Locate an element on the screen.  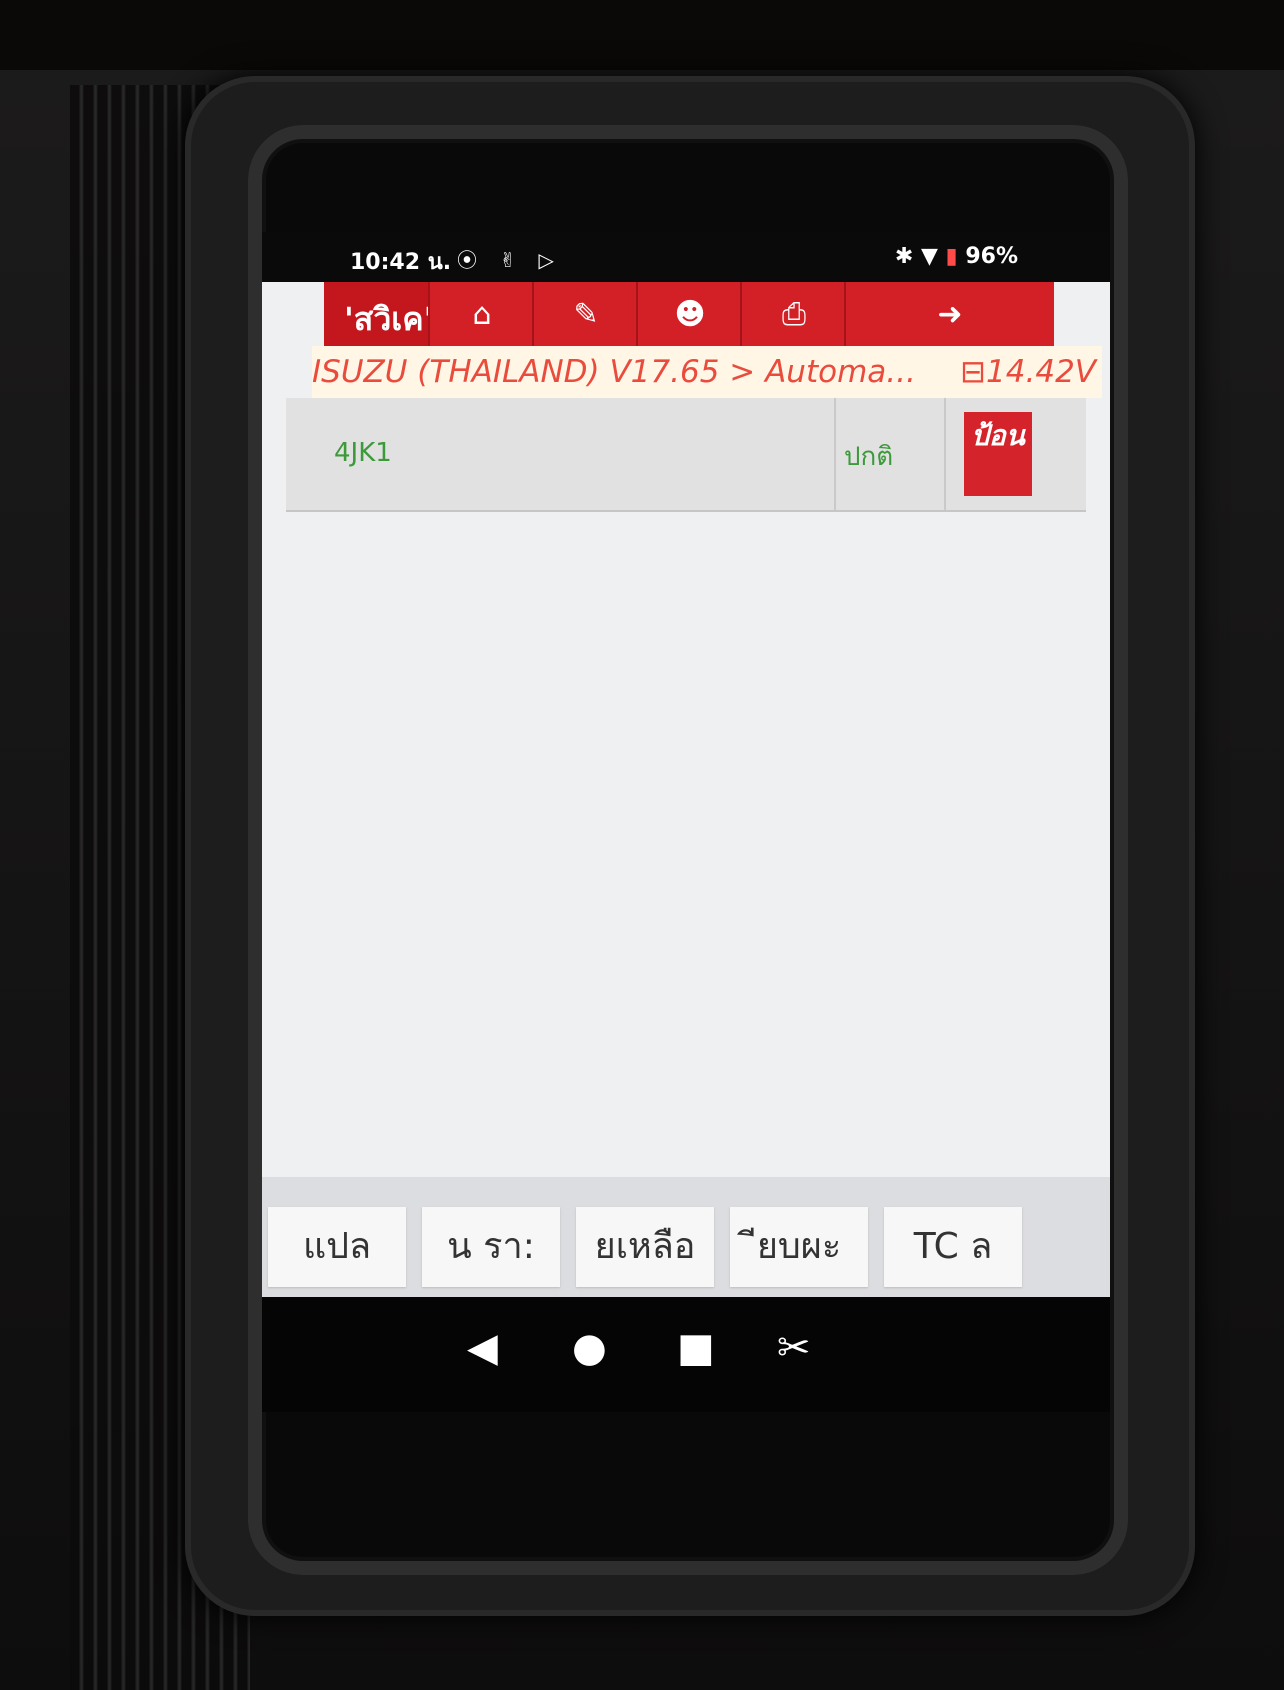
status-notification-icons: ⦿ ✌ ▷ is located at coordinates (509, 260).